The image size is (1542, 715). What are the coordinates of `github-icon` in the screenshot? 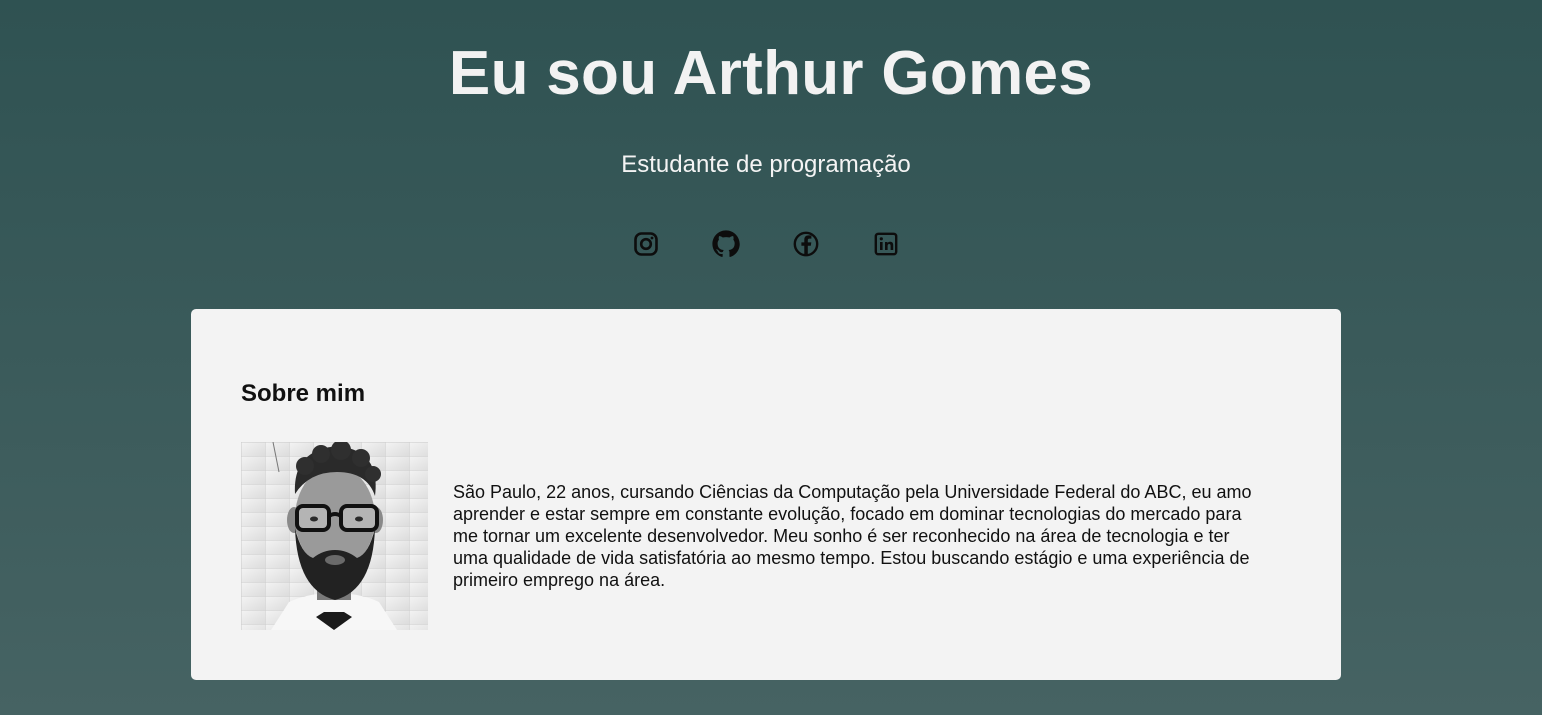 It's located at (726, 243).